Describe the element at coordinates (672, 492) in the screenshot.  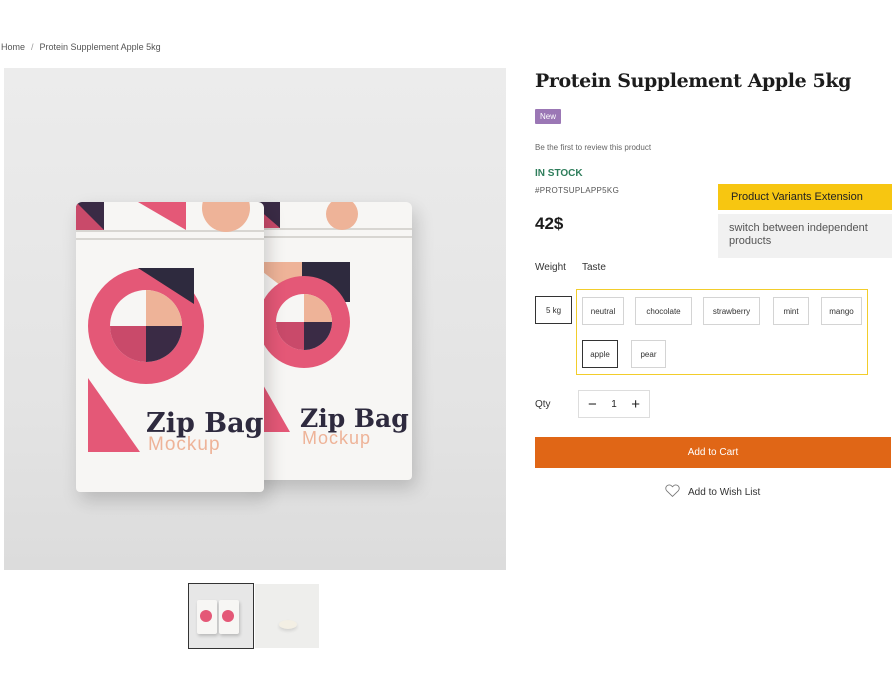
I see `heart-outline-icon` at that location.